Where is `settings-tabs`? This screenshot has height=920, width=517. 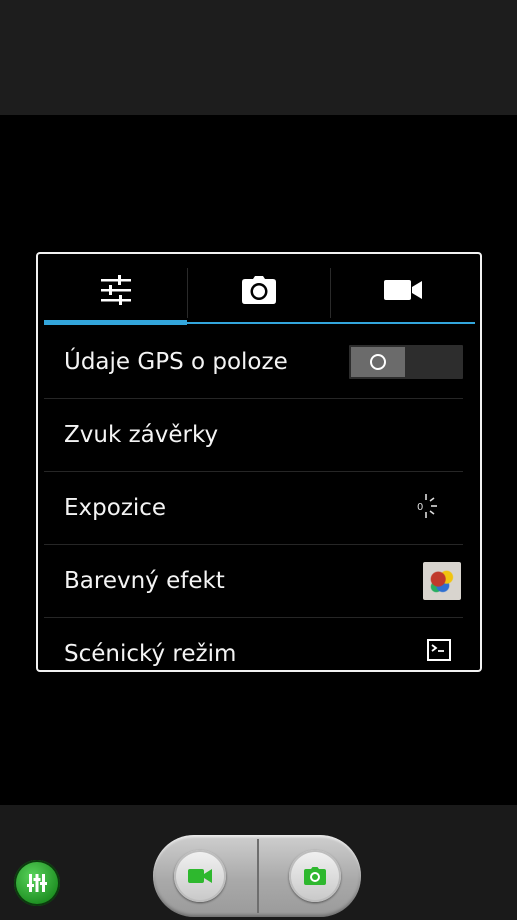 settings-tabs is located at coordinates (259, 290).